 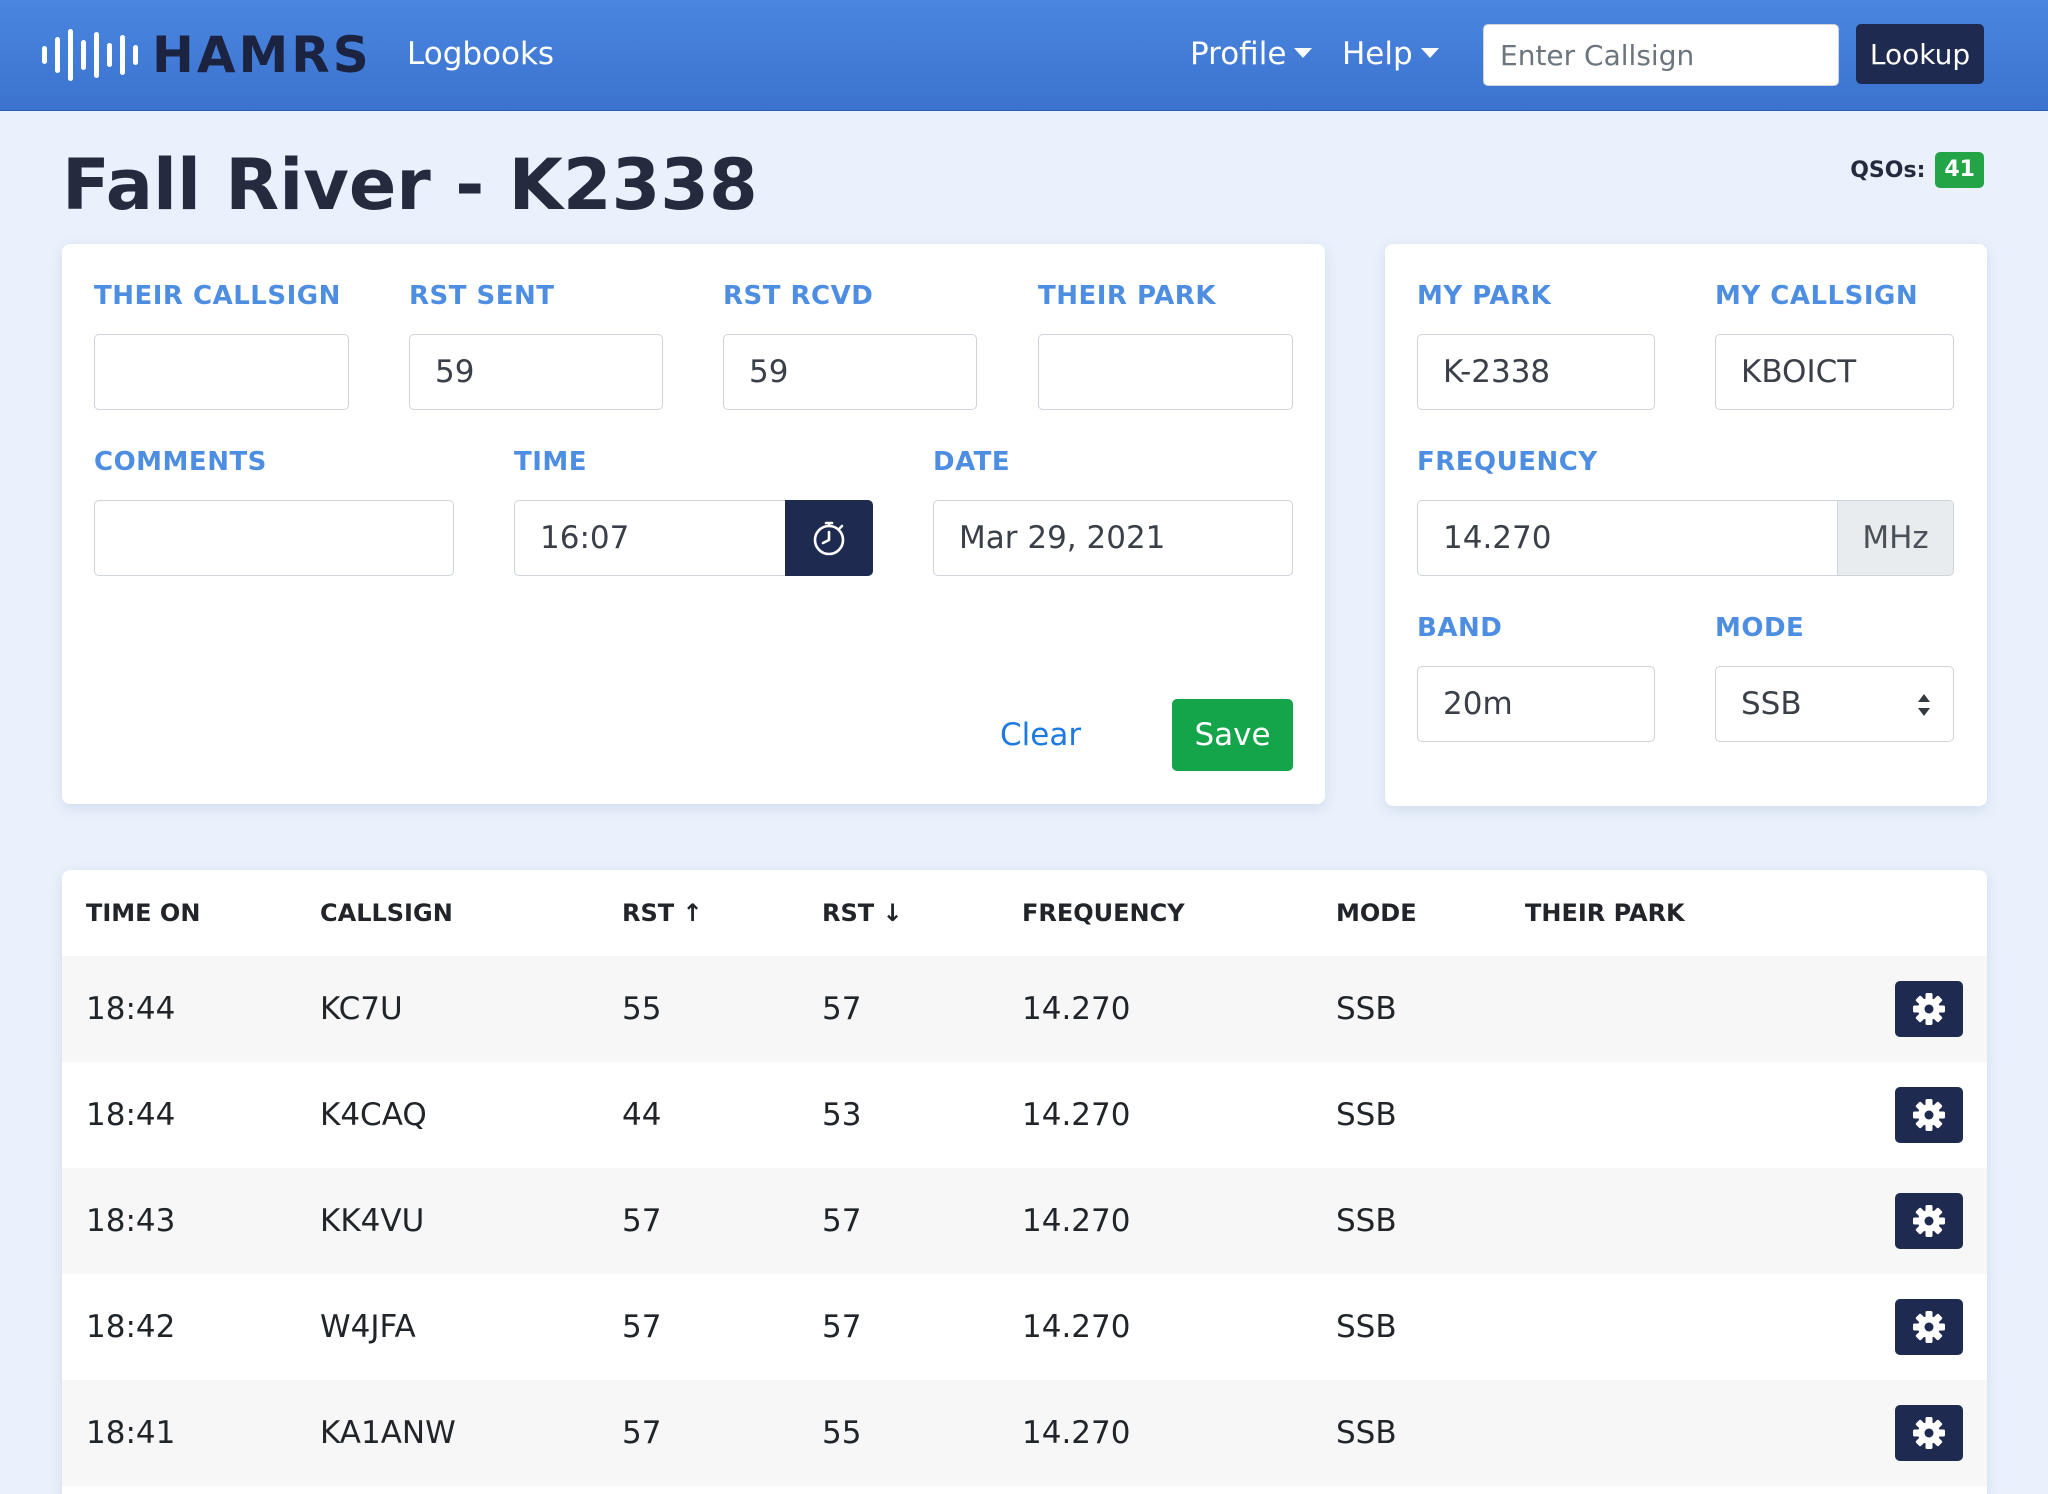 What do you see at coordinates (642, 1009) in the screenshot?
I see `cell-rst-sent: 55` at bounding box center [642, 1009].